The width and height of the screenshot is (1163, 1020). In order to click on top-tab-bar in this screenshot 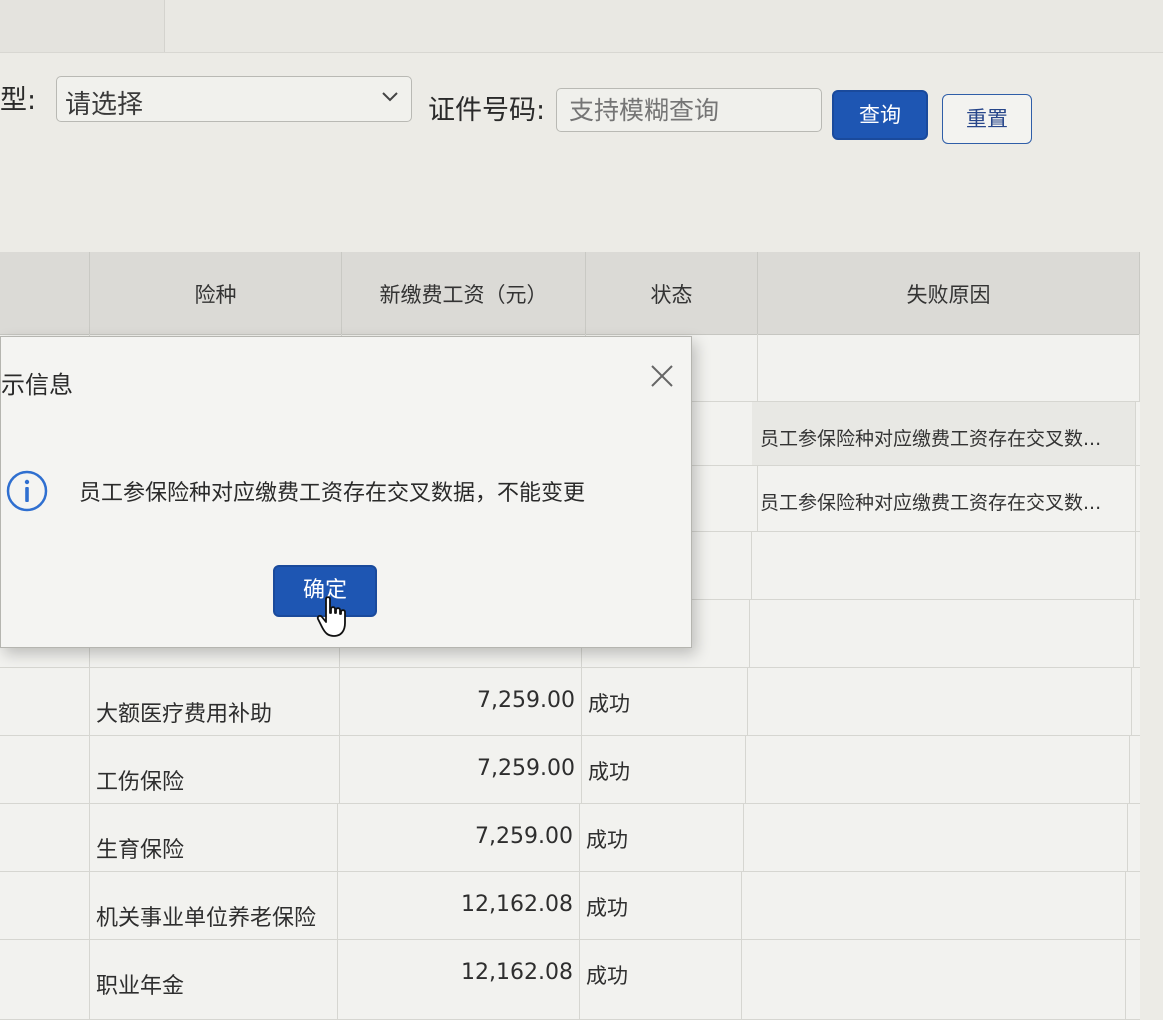, I will do `click(581, 26)`.